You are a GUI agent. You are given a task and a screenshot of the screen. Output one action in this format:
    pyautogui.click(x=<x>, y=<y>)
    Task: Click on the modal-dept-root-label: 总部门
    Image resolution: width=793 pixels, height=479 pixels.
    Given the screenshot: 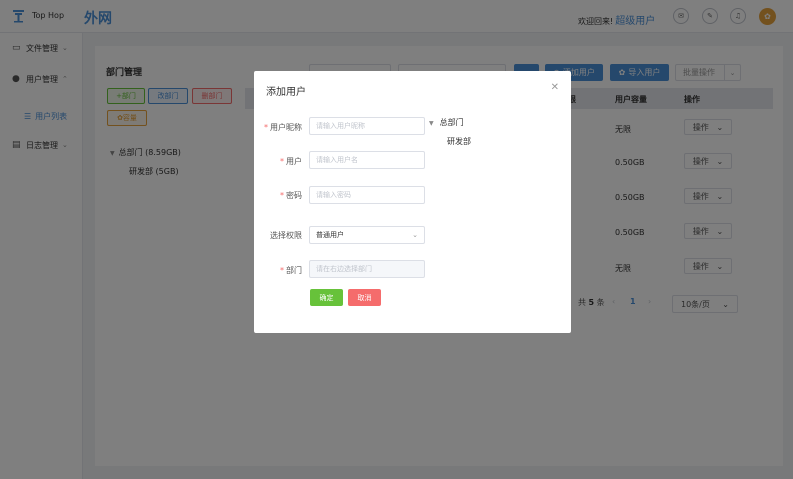 What is the action you would take?
    pyautogui.click(x=451, y=122)
    